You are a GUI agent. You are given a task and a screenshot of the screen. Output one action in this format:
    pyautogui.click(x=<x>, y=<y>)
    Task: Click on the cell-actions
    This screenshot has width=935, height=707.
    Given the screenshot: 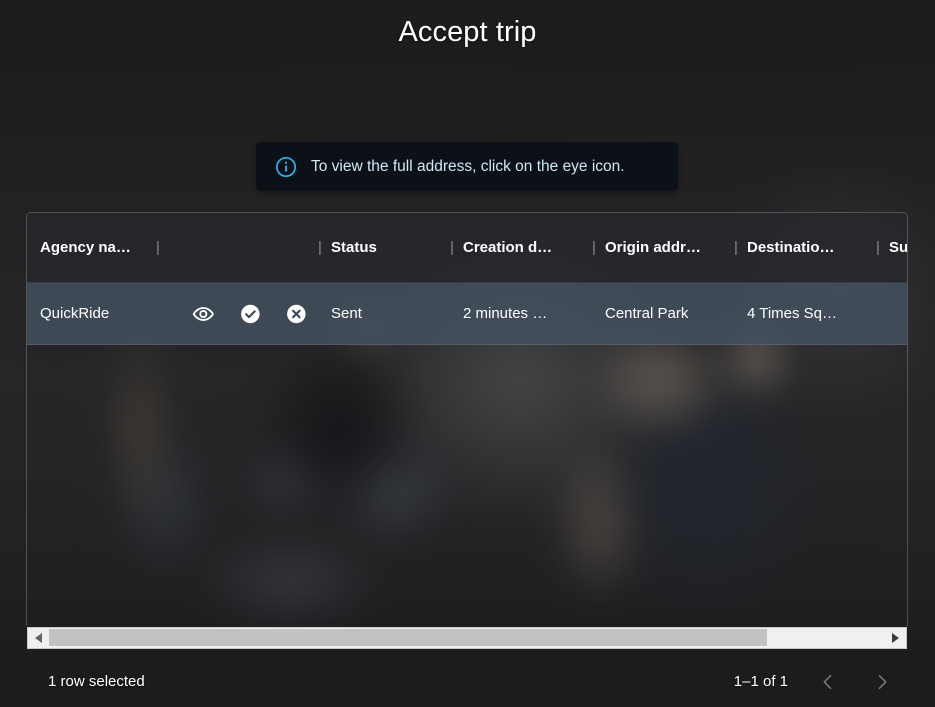 What is the action you would take?
    pyautogui.click(x=239, y=314)
    